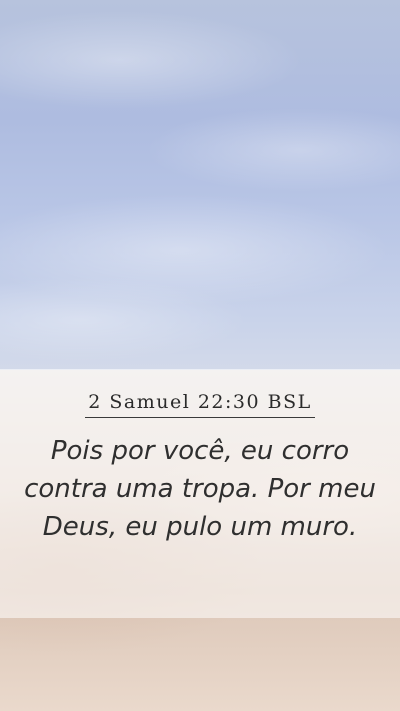 The height and width of the screenshot is (711, 400). What do you see at coordinates (200, 404) in the screenshot?
I see `verse-reference: 2 Samuel 22:30 BSL` at bounding box center [200, 404].